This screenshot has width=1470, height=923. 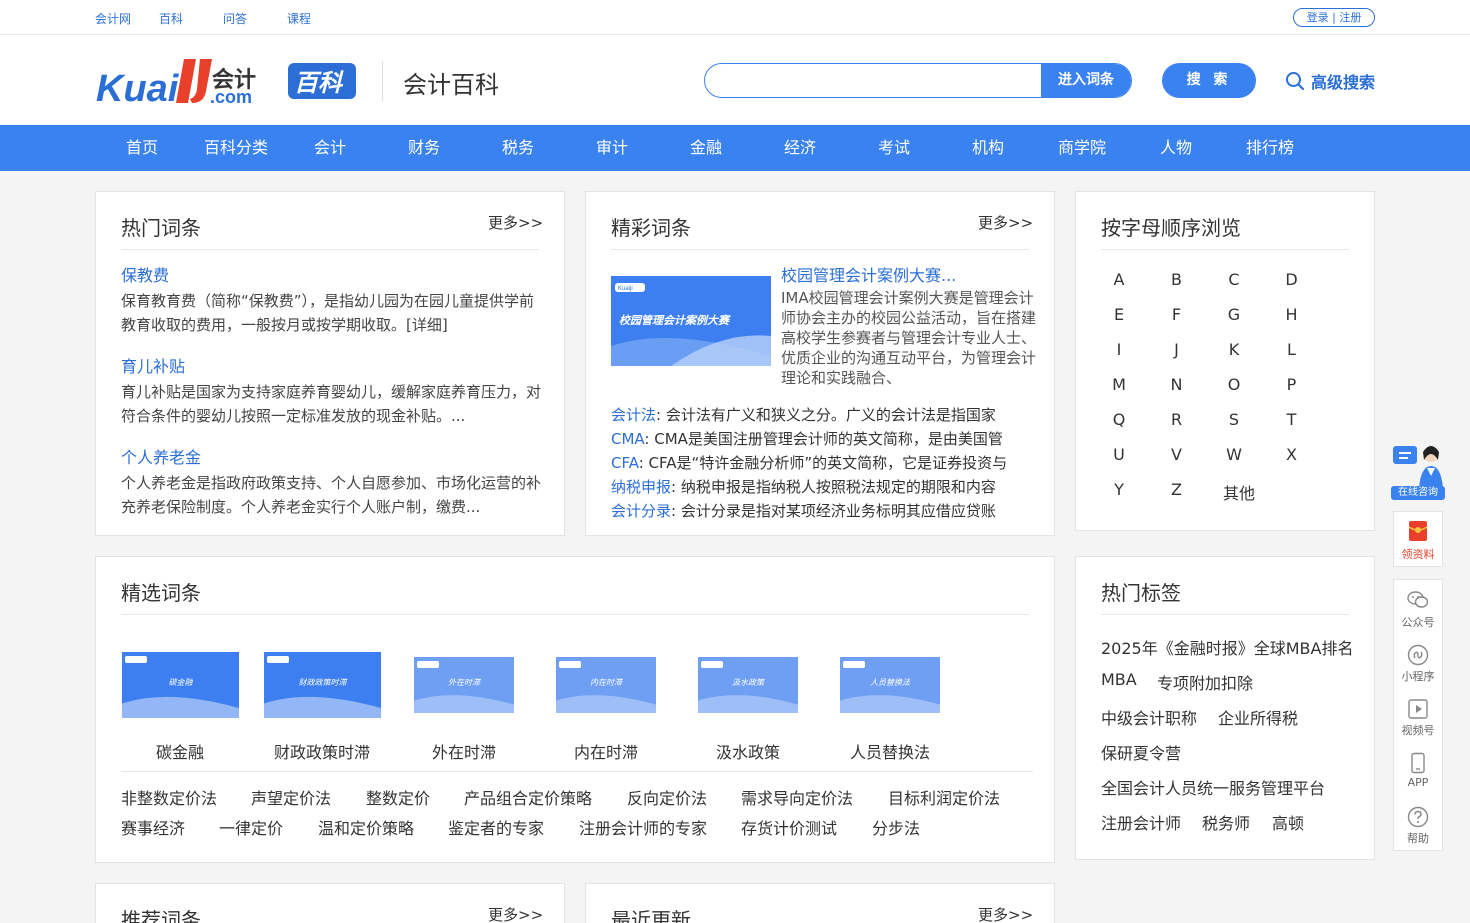 What do you see at coordinates (1005, 222) in the screenshot?
I see `wonderful-entries-more-link: 更多>>` at bounding box center [1005, 222].